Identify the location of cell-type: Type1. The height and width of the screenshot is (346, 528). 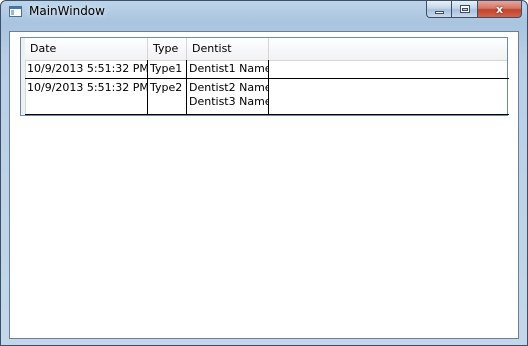
(167, 69).